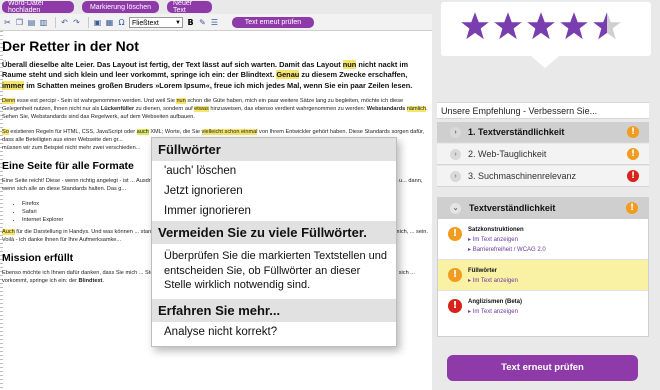 The image size is (660, 390). Describe the element at coordinates (70, 46) in the screenshot. I see `document-title: Der Retter in der Not` at that location.